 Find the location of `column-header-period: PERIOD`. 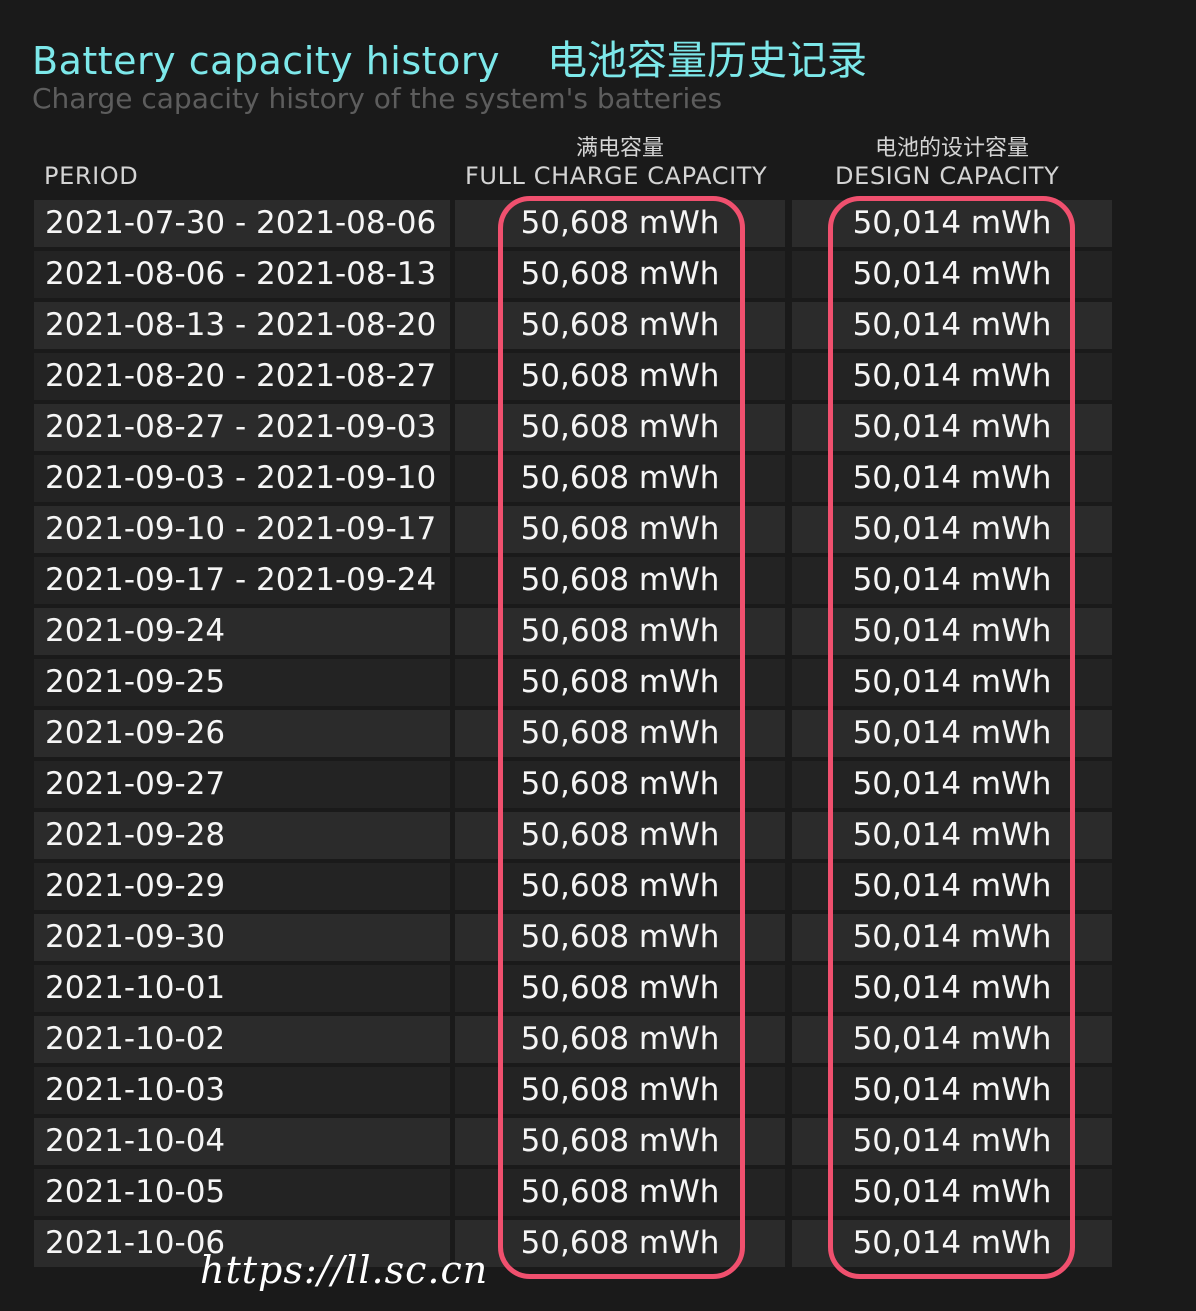

column-header-period: PERIOD is located at coordinates (91, 176).